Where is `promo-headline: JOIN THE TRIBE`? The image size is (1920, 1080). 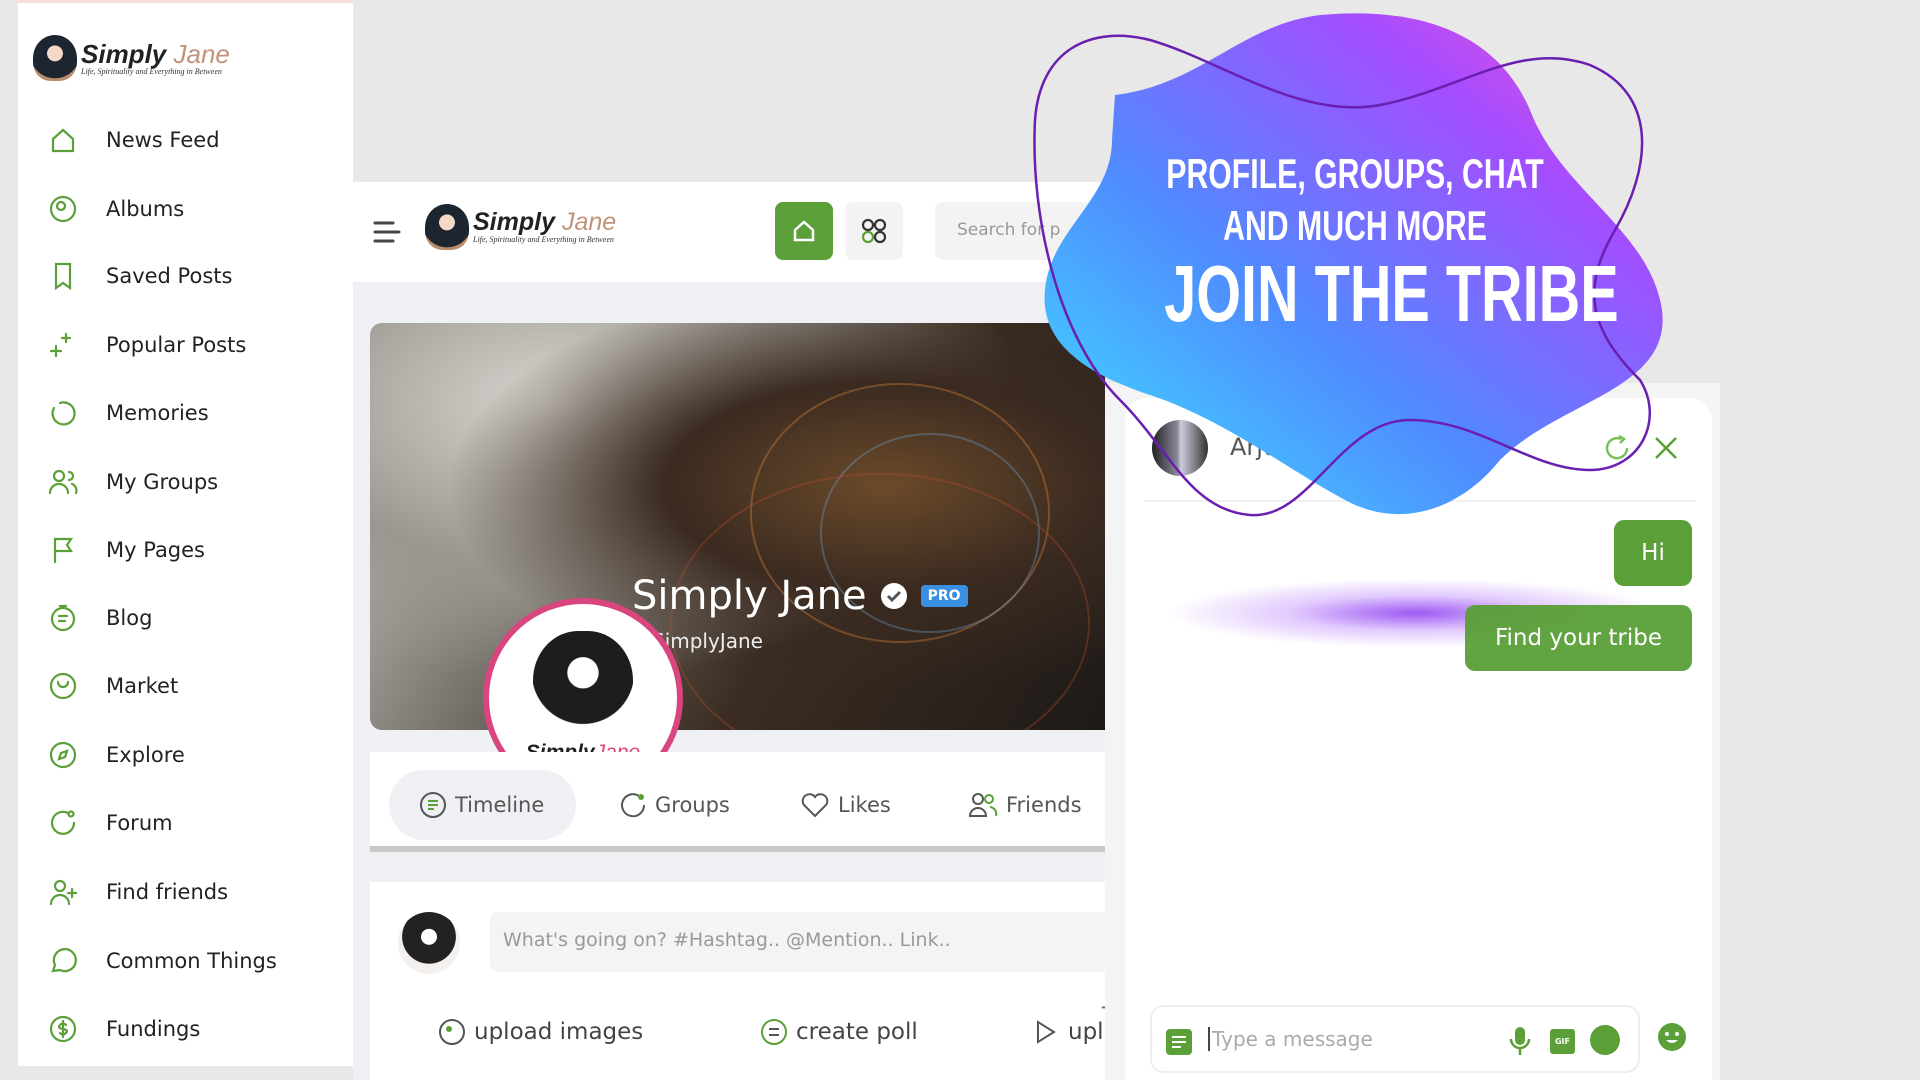 promo-headline: JOIN THE TRIBE is located at coordinates (1391, 293).